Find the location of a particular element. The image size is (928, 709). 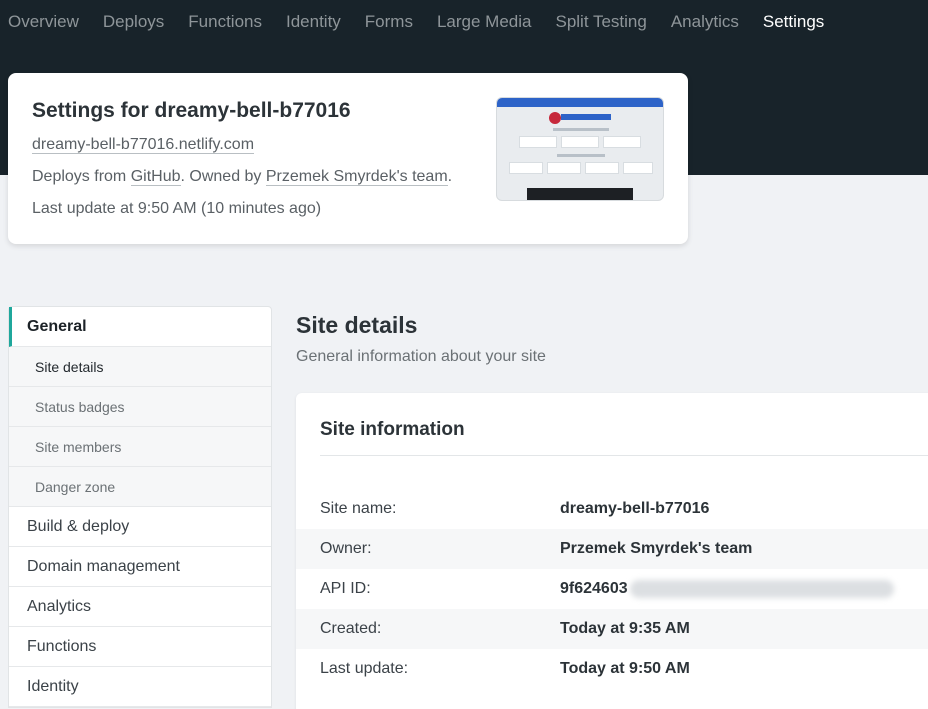

info-label: Last update: is located at coordinates (364, 668).